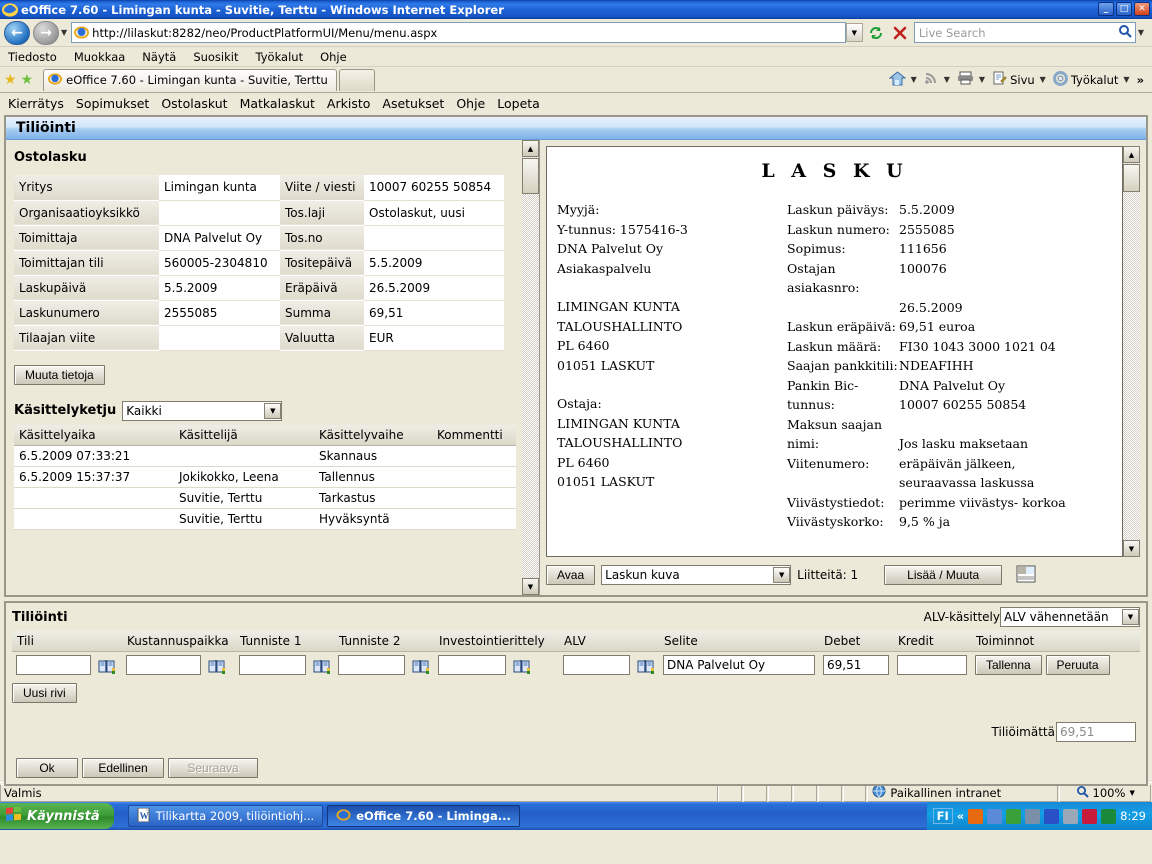 The width and height of the screenshot is (1152, 864). Describe the element at coordinates (470, 103) in the screenshot. I see `app-menu-ohje: Ohje` at that location.